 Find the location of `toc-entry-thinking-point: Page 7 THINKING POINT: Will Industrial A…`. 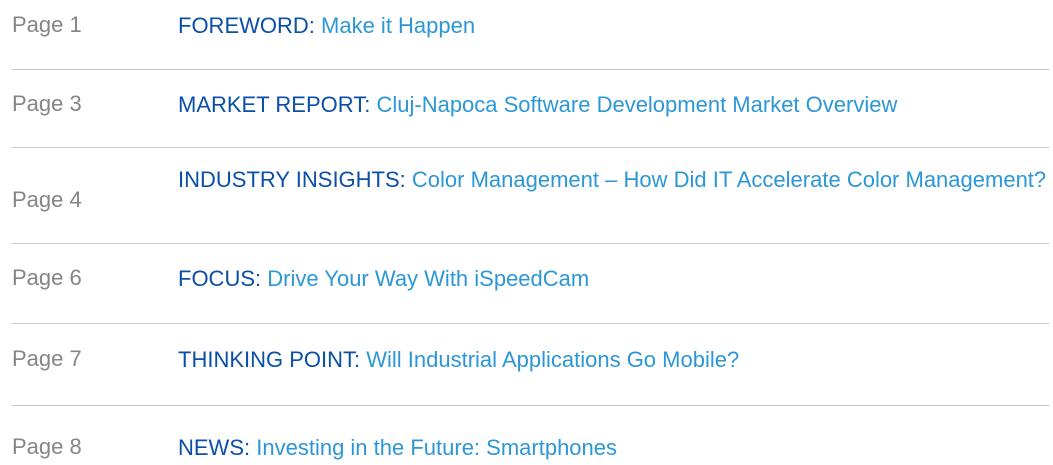

toc-entry-thinking-point: Page 7 THINKING POINT: Will Industrial A… is located at coordinates (526, 360).